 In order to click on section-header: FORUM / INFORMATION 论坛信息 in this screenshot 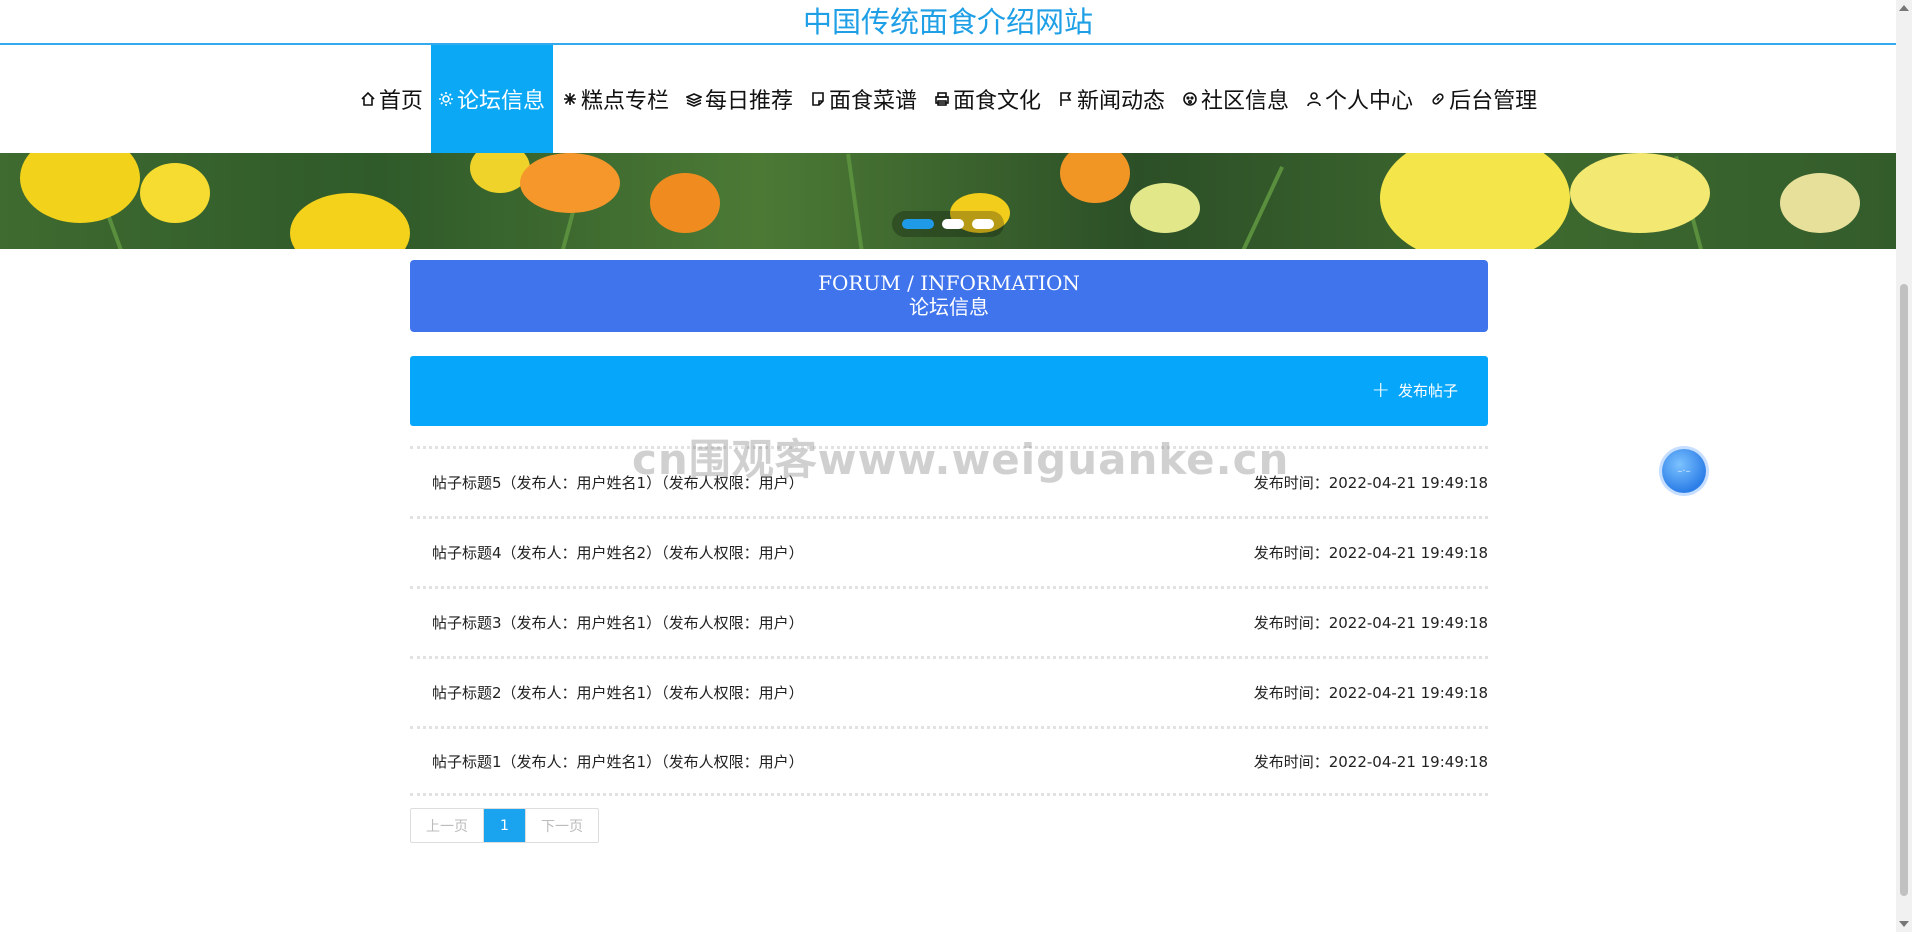, I will do `click(949, 296)`.